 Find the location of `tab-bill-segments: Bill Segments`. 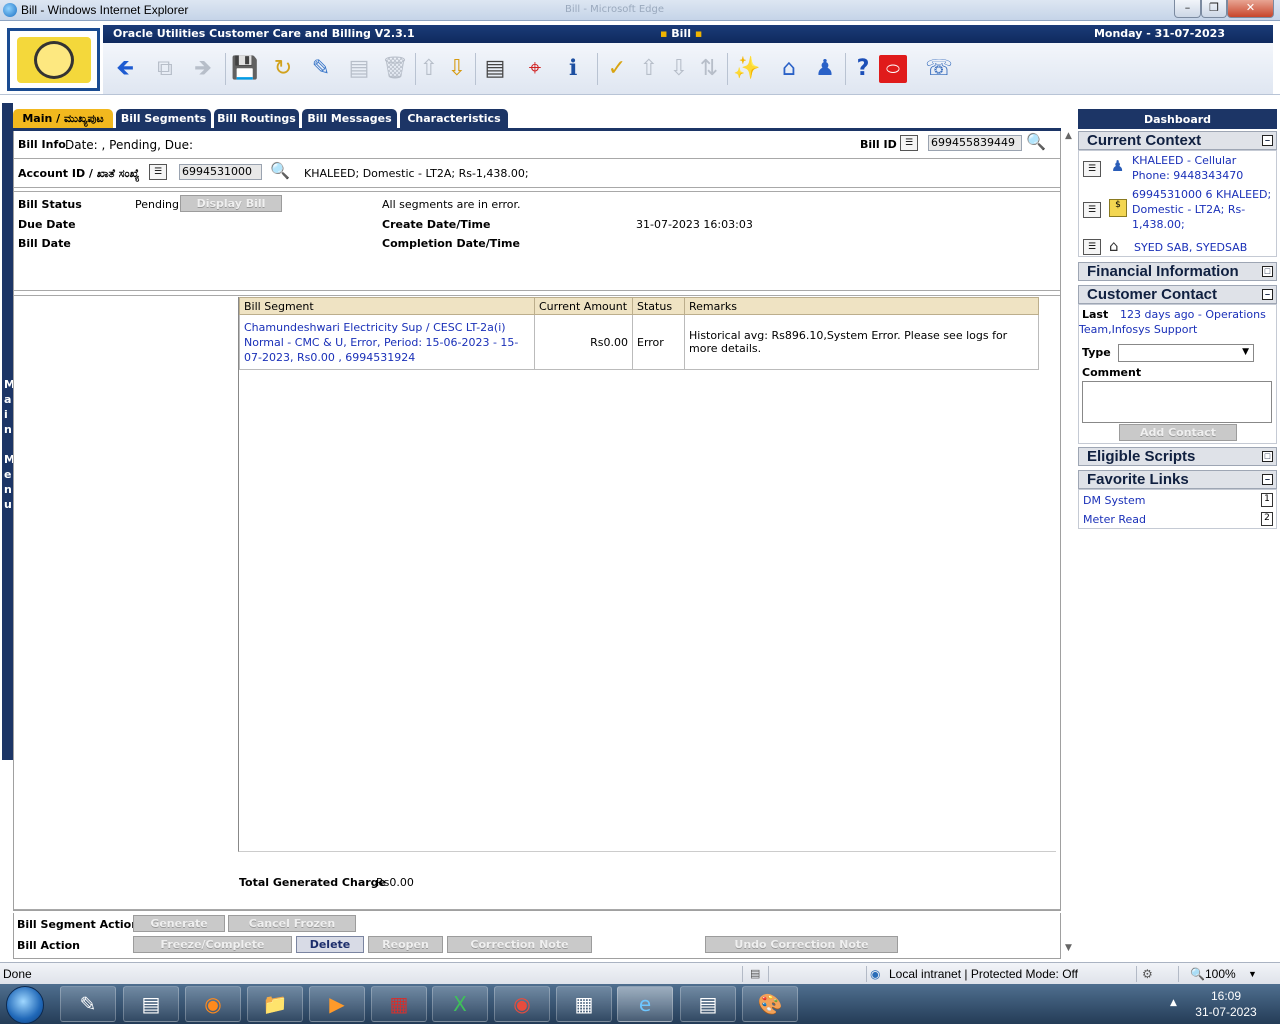

tab-bill-segments: Bill Segments is located at coordinates (163, 119).